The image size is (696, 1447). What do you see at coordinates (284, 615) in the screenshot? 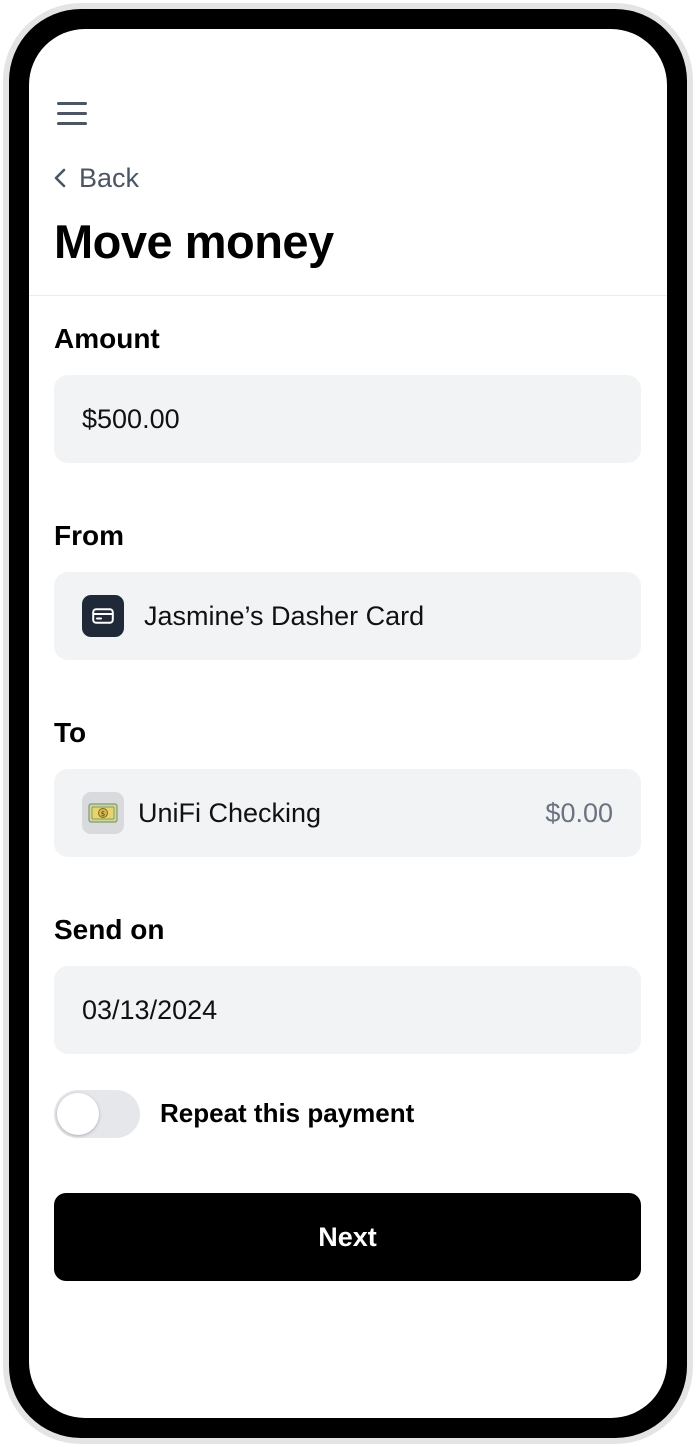
I see `from-account-name: Jasmine’s Dasher Card` at bounding box center [284, 615].